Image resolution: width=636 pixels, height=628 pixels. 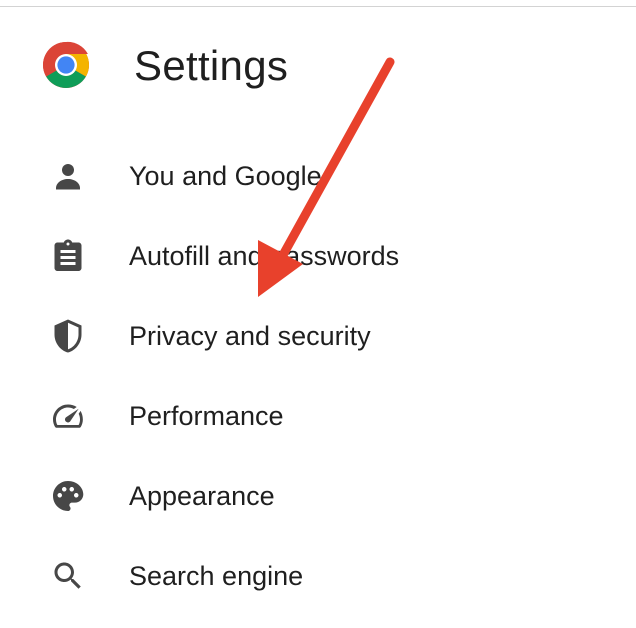 What do you see at coordinates (68, 496) in the screenshot?
I see `palette-icon` at bounding box center [68, 496].